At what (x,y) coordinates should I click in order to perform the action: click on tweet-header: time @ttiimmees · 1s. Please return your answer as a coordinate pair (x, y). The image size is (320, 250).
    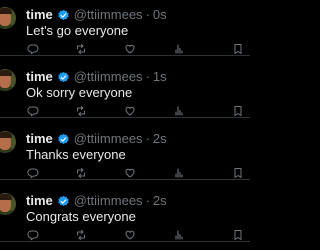
    Looking at the image, I should click on (96, 77).